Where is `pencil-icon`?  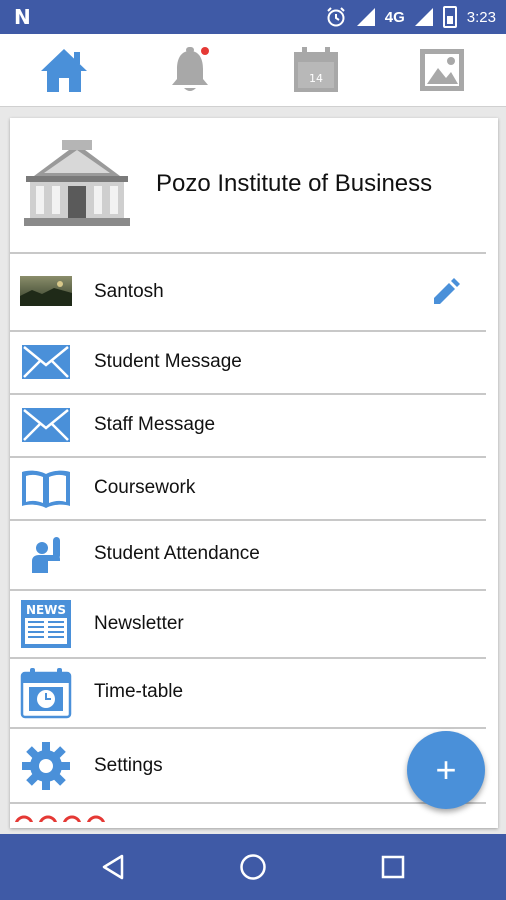 pencil-icon is located at coordinates (447, 291).